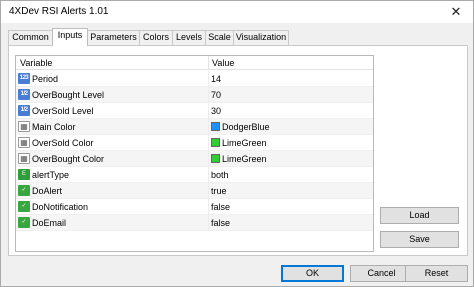 Image resolution: width=474 pixels, height=287 pixels. What do you see at coordinates (216, 111) in the screenshot?
I see `variable-value: 30` at bounding box center [216, 111].